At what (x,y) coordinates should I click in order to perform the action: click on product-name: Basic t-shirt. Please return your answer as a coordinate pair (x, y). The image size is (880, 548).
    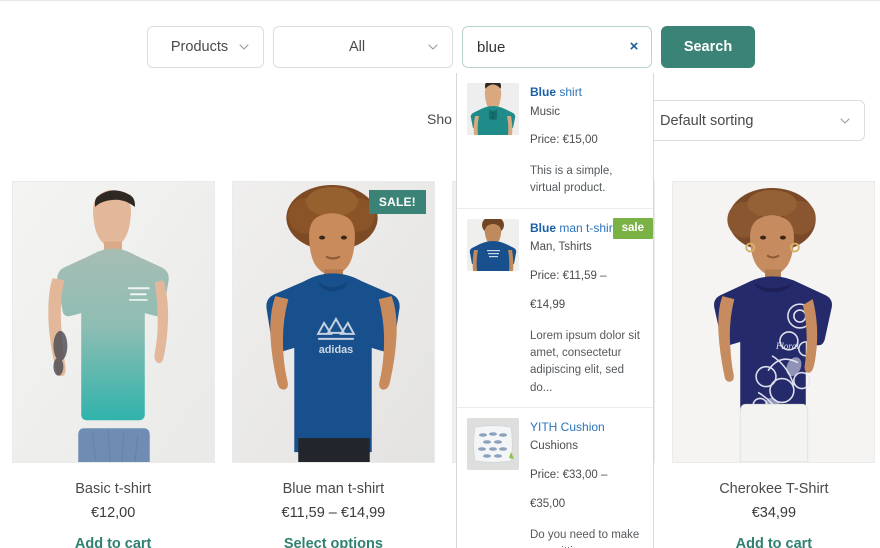
    Looking at the image, I should click on (113, 489).